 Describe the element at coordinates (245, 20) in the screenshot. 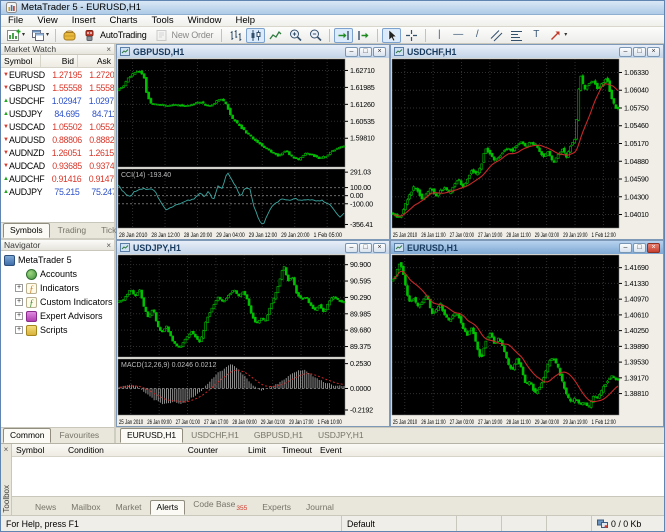

I see `menu-help: Help` at that location.